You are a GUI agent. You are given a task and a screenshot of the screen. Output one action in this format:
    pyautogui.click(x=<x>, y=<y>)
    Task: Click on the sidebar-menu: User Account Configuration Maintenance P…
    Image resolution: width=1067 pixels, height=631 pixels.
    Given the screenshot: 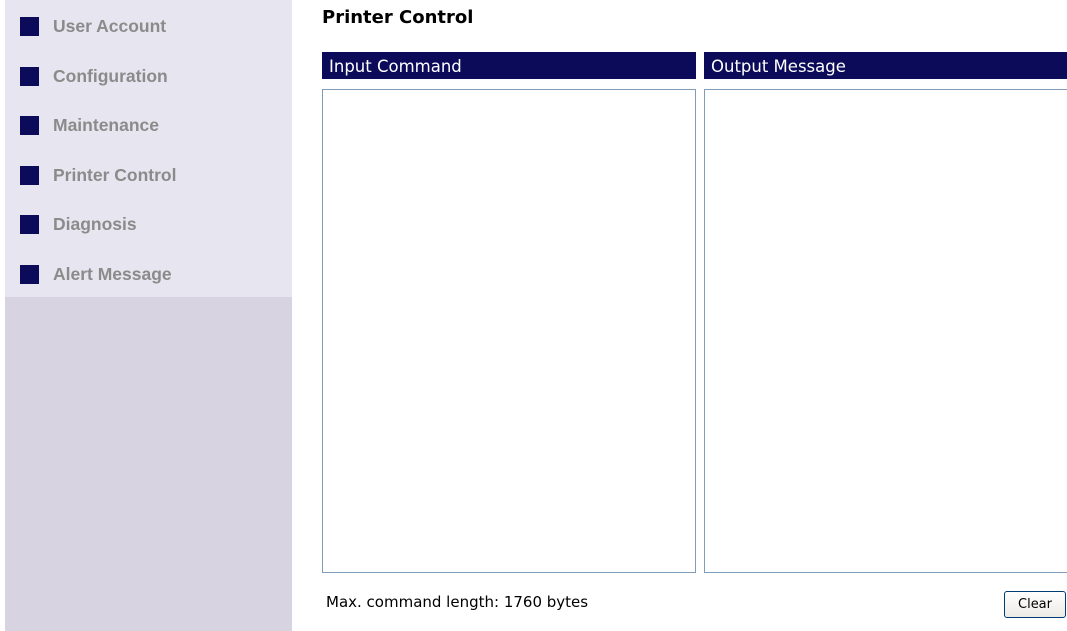 What is the action you would take?
    pyautogui.click(x=148, y=148)
    